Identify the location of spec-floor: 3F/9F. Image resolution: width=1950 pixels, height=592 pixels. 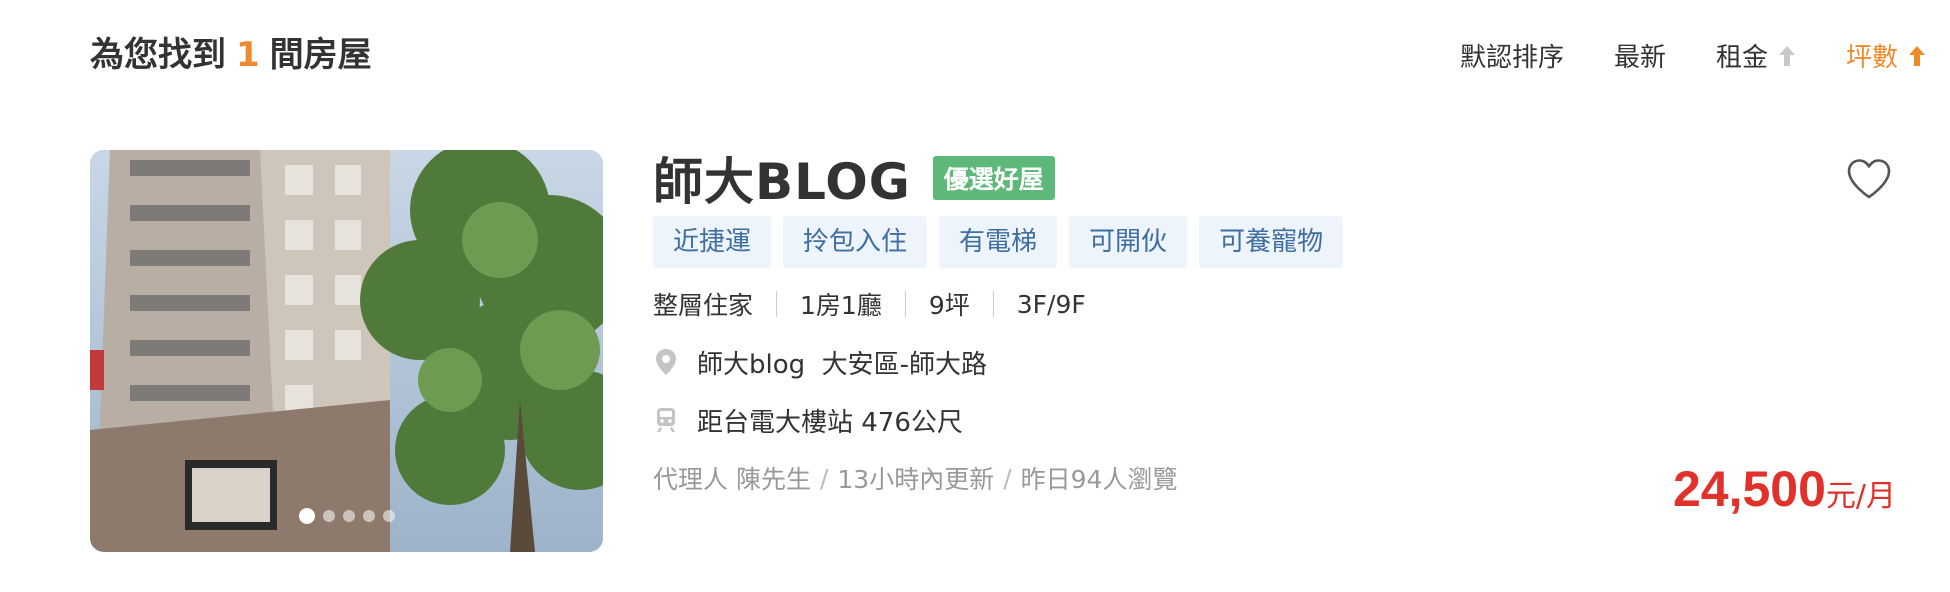
(1051, 304).